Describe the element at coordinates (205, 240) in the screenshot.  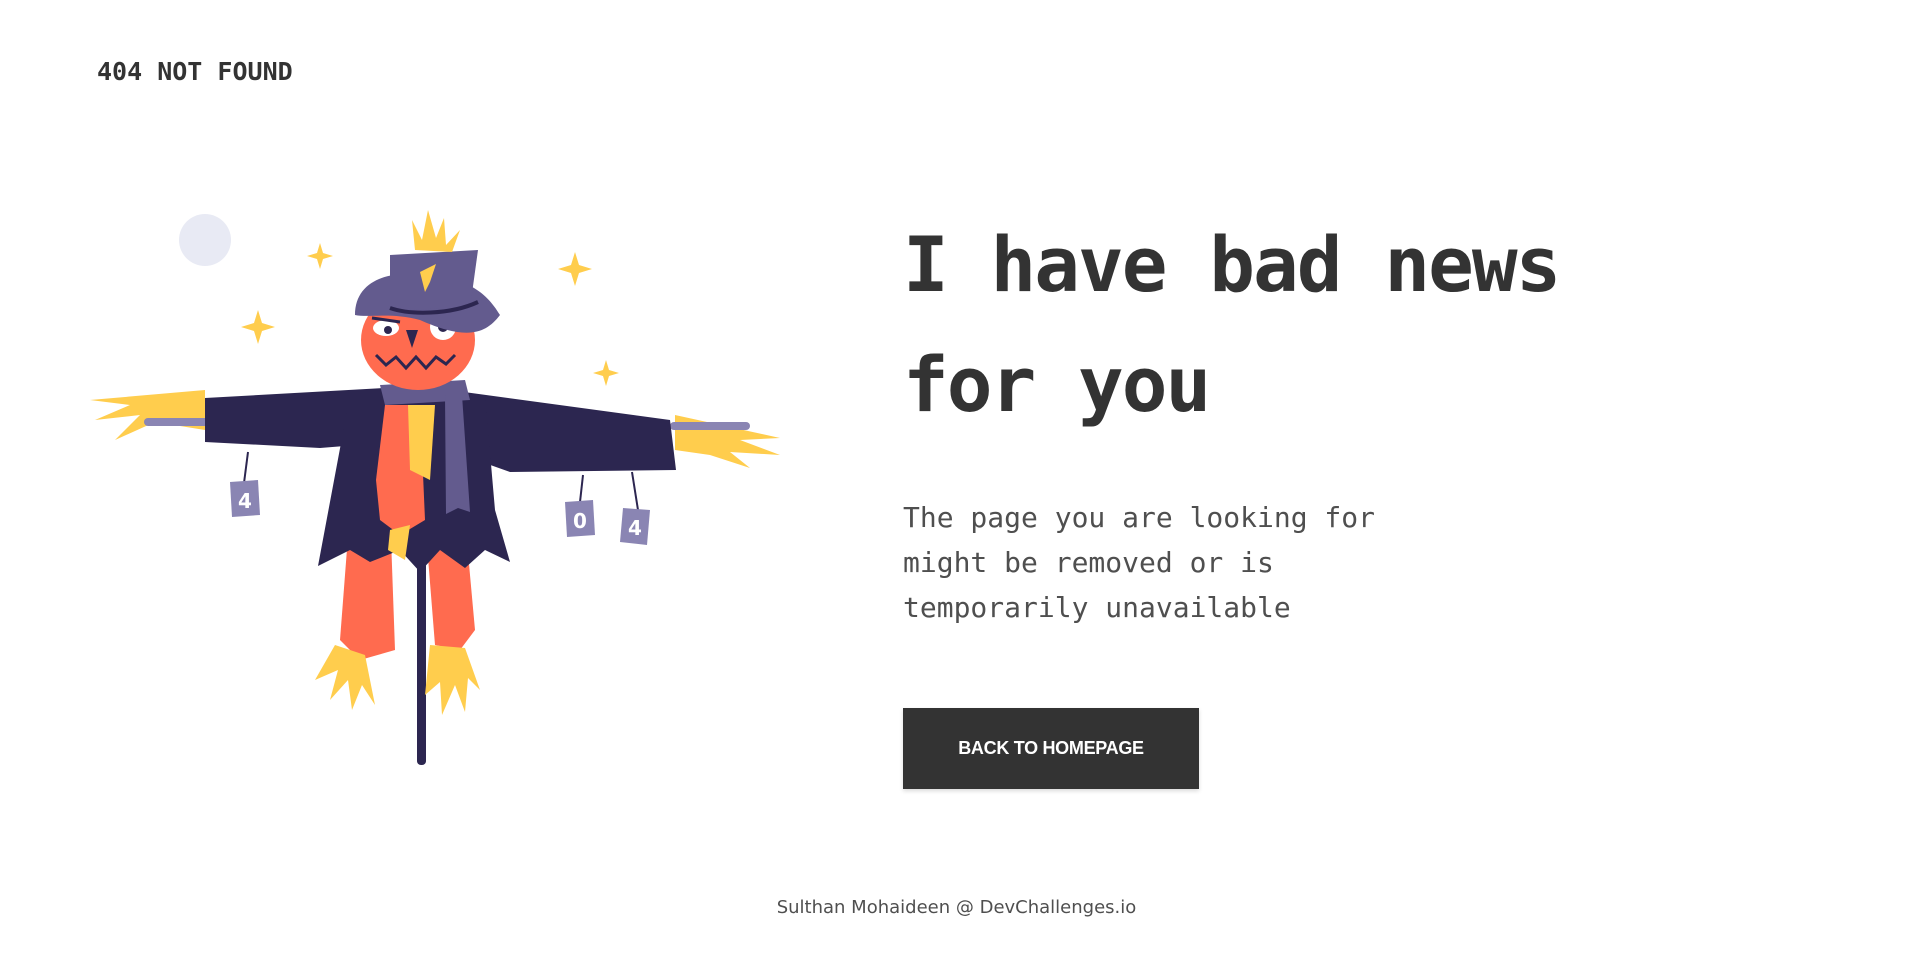
I see `moon-shape` at that location.